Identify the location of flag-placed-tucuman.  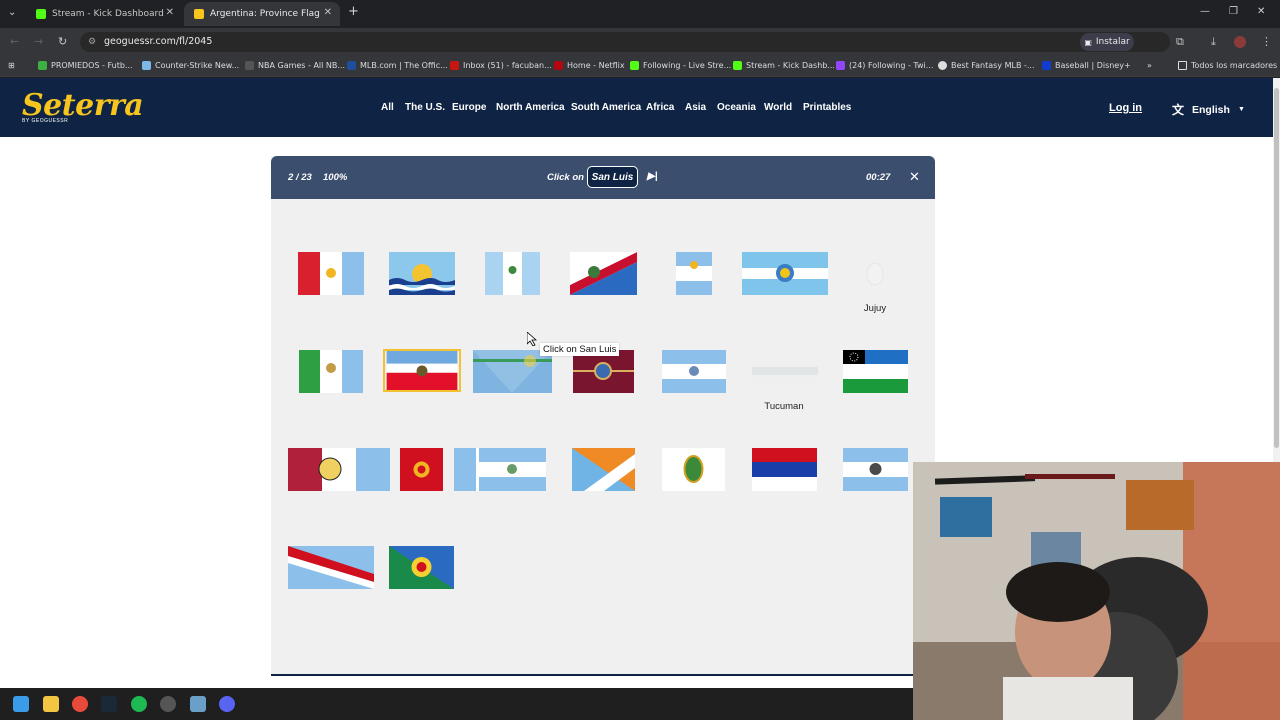
(785, 371).